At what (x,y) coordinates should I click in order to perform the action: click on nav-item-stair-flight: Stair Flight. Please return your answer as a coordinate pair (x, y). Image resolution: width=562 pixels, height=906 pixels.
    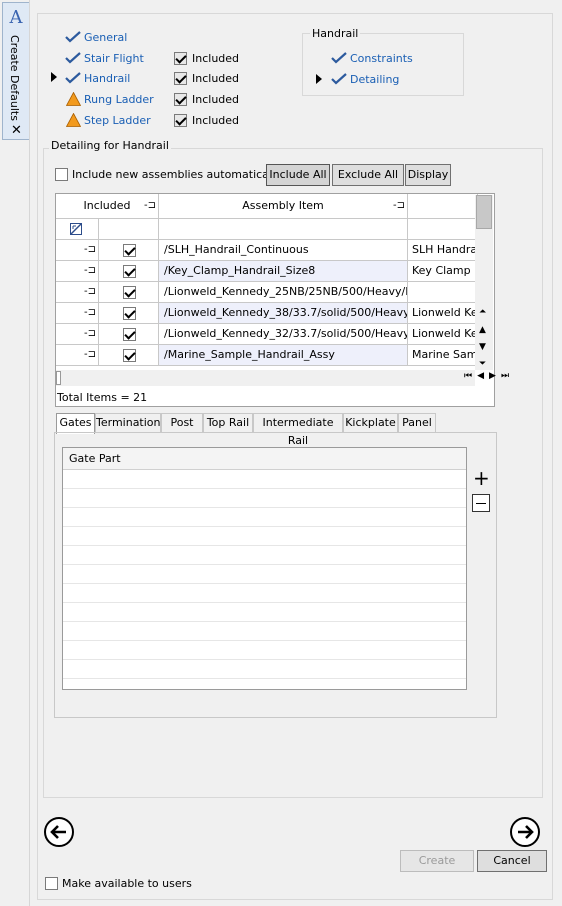
    Looking at the image, I should click on (104, 58).